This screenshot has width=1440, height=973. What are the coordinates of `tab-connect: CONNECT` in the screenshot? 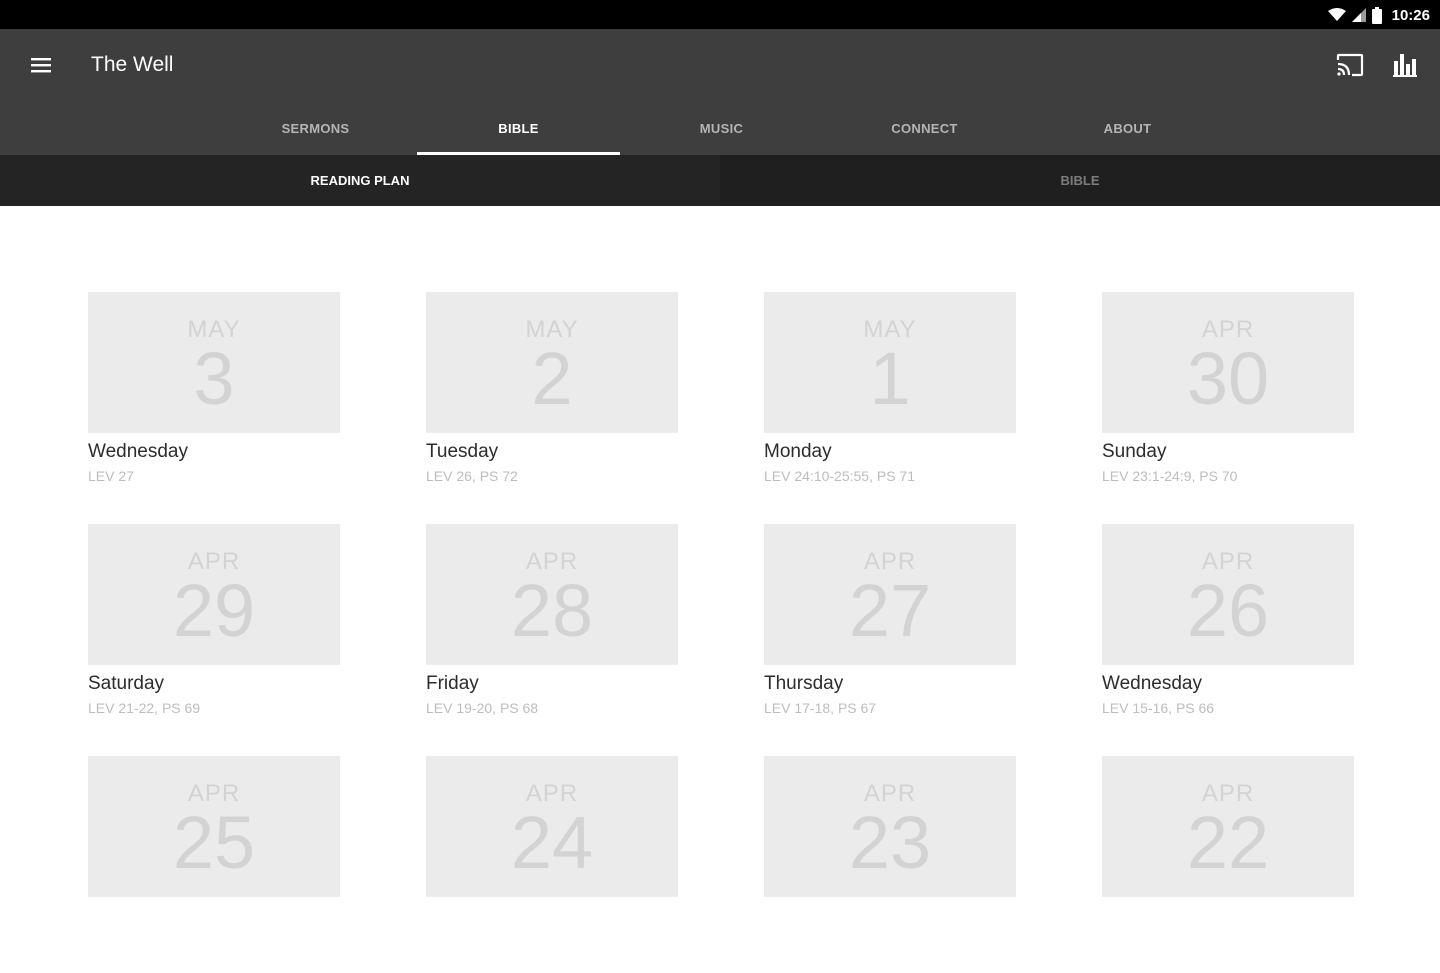 It's located at (924, 128).